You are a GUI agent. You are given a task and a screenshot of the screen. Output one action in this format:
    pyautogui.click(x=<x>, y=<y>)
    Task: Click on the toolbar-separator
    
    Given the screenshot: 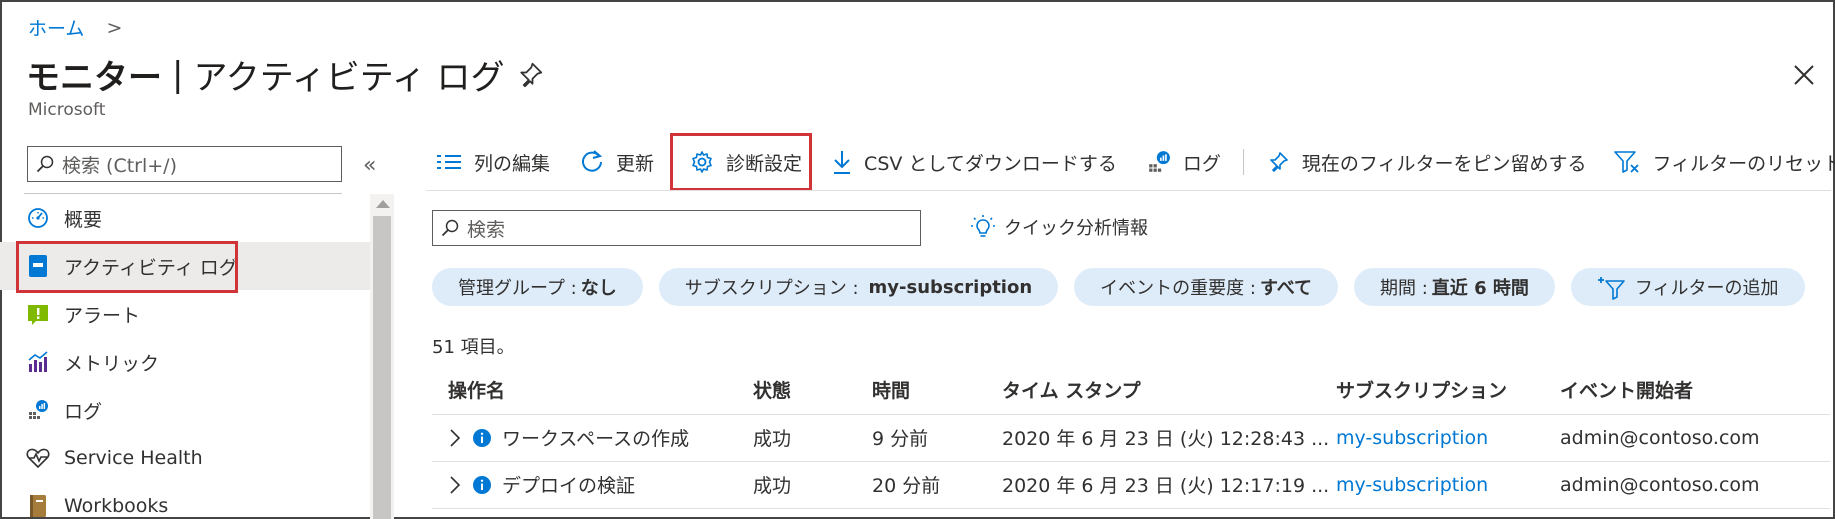 What is the action you would take?
    pyautogui.click(x=1243, y=162)
    